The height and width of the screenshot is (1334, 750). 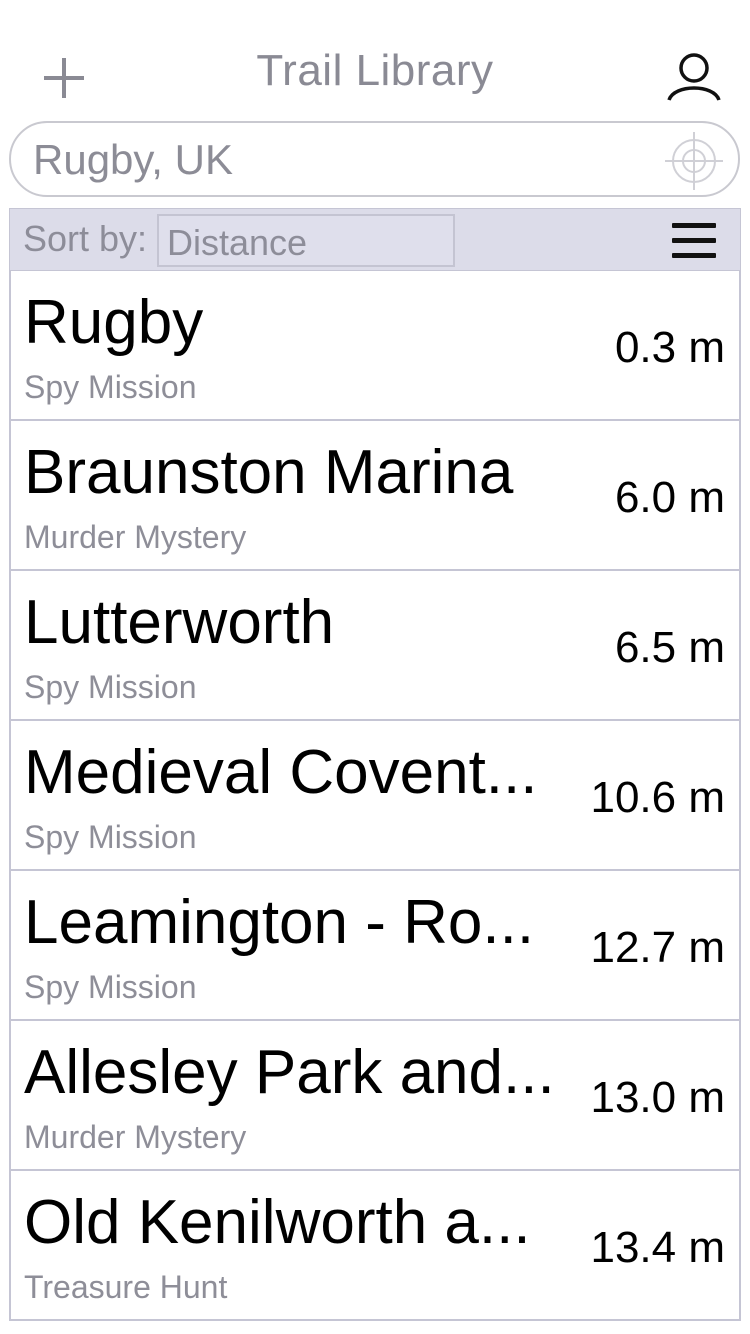 I want to click on header: Trail Library, so click(x=375, y=60).